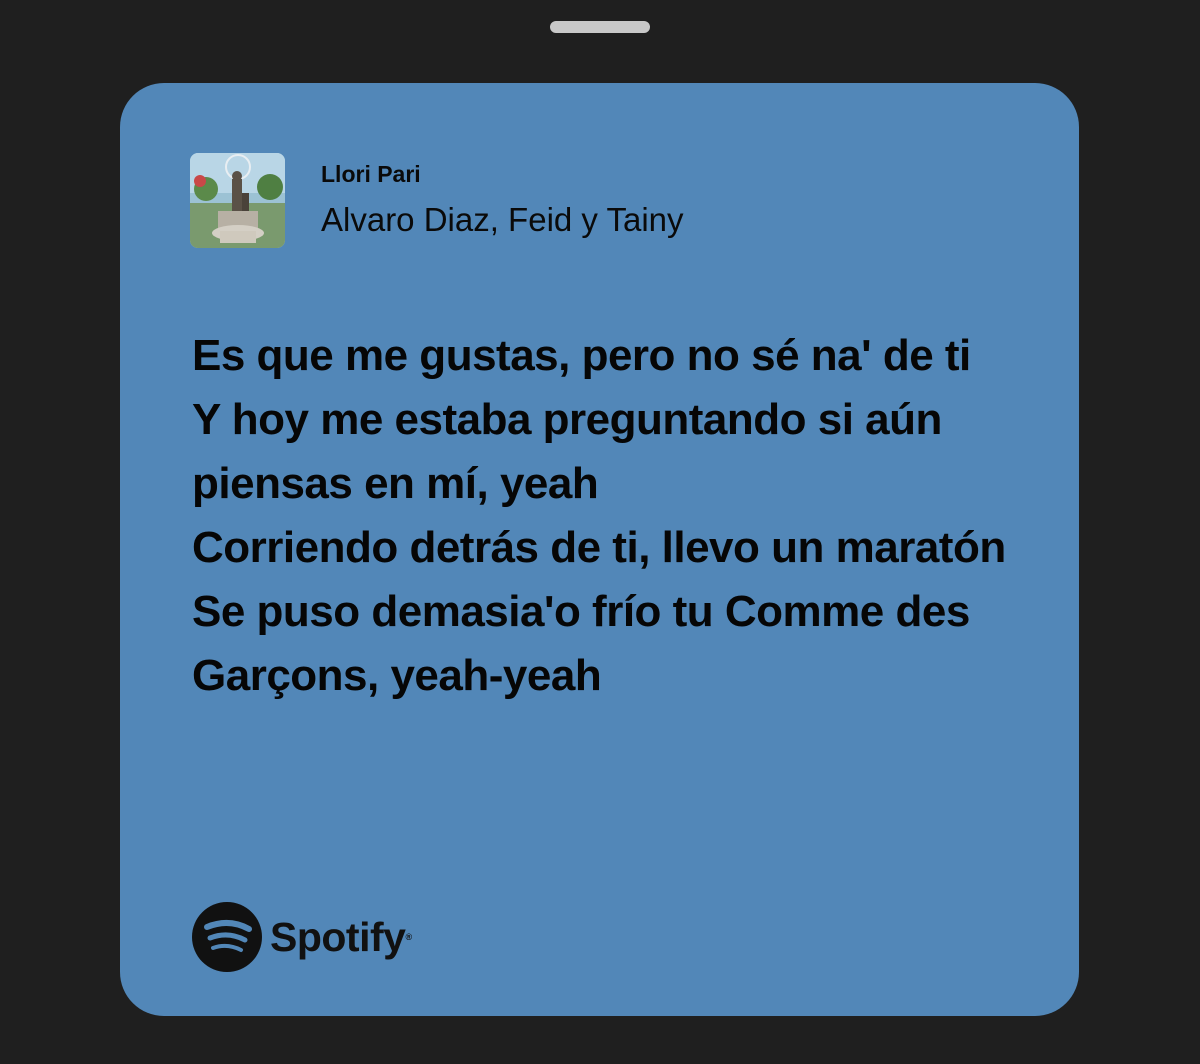 The height and width of the screenshot is (1064, 1200). What do you see at coordinates (581, 355) in the screenshot?
I see `lyric-line-1: Es que me gustas, pero no sé na' de ti` at bounding box center [581, 355].